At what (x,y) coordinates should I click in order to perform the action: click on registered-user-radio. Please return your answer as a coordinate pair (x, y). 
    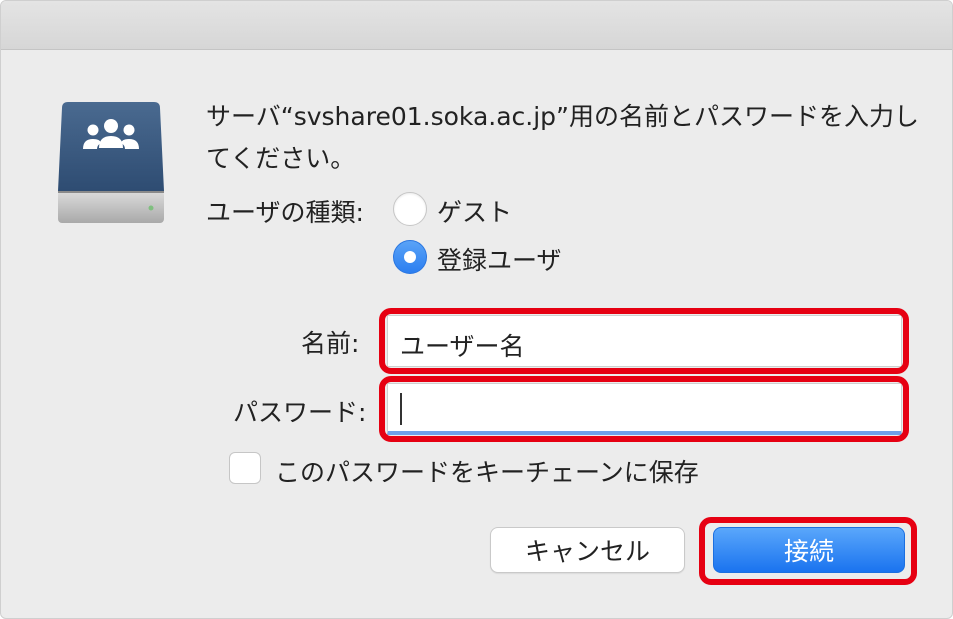
    Looking at the image, I should click on (410, 257).